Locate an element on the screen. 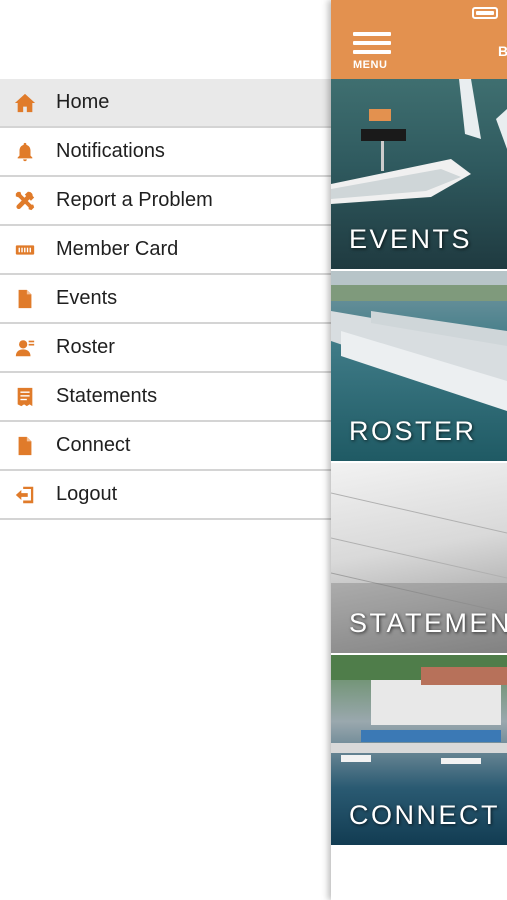  statements-tile-title: STATEMENTS is located at coordinates (428, 623).